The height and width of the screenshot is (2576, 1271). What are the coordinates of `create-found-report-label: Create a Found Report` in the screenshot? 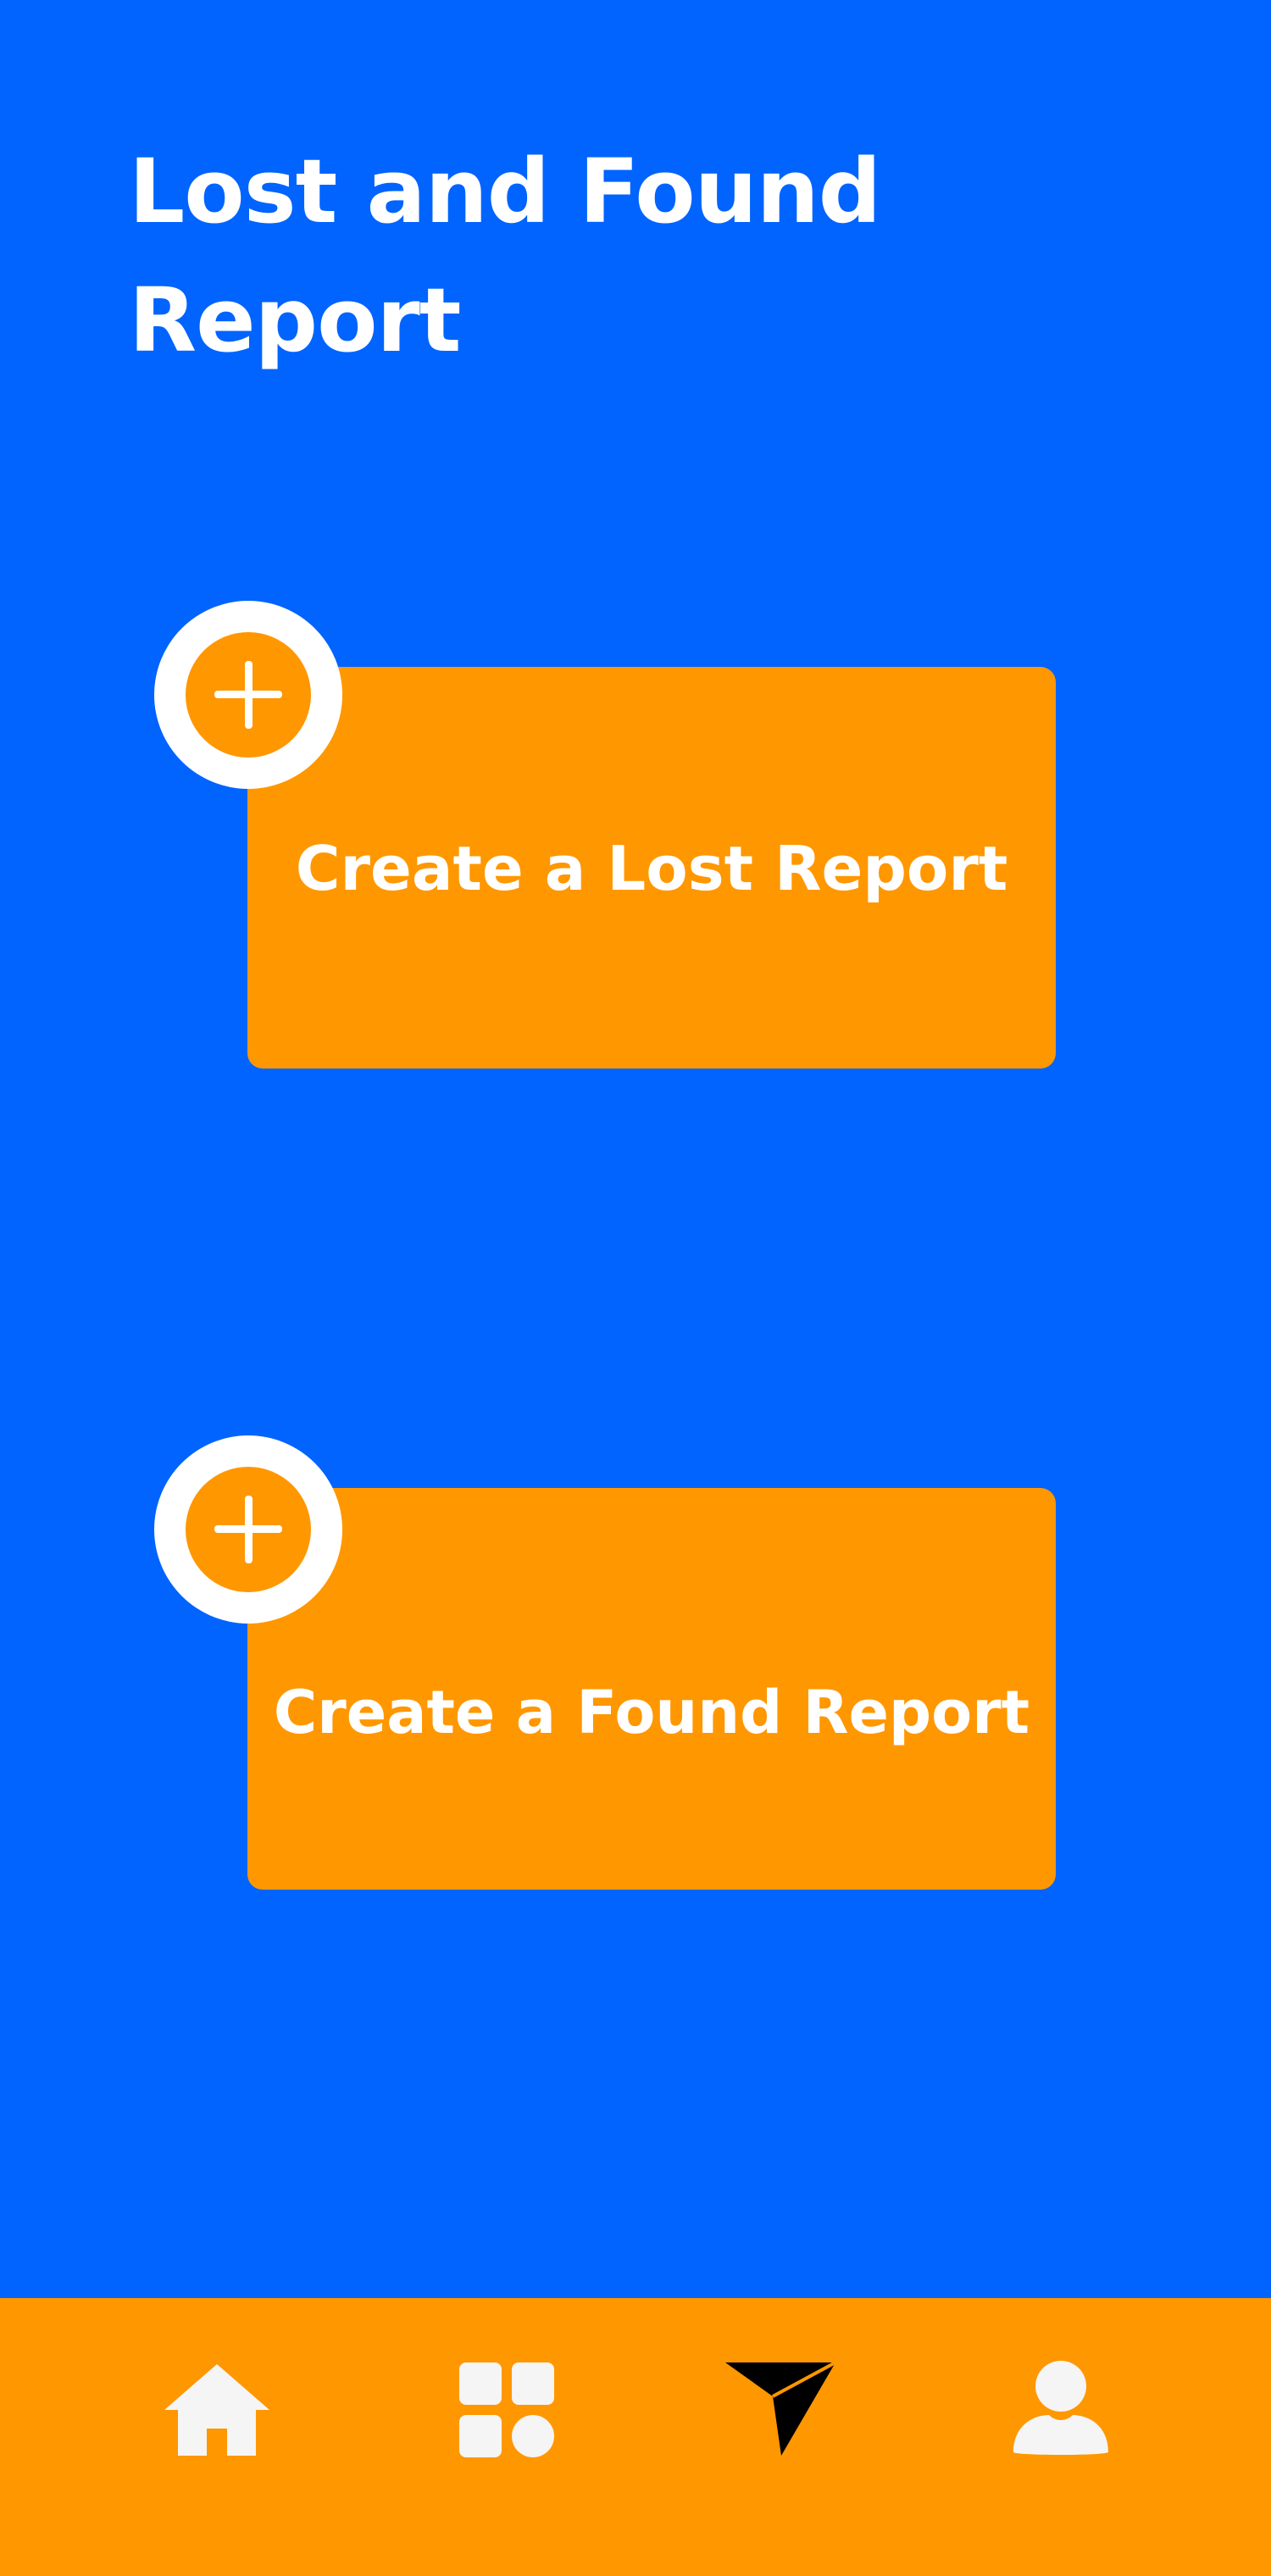 It's located at (651, 1712).